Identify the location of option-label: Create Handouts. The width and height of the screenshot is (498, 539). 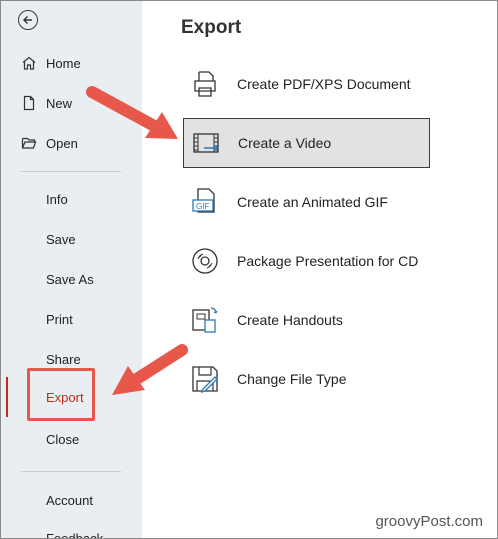
(290, 320).